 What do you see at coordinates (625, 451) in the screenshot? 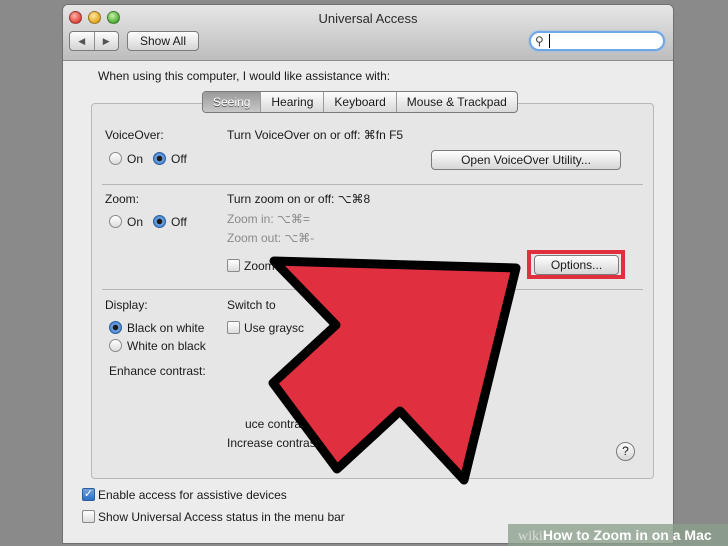
I see `help-button: ?` at bounding box center [625, 451].